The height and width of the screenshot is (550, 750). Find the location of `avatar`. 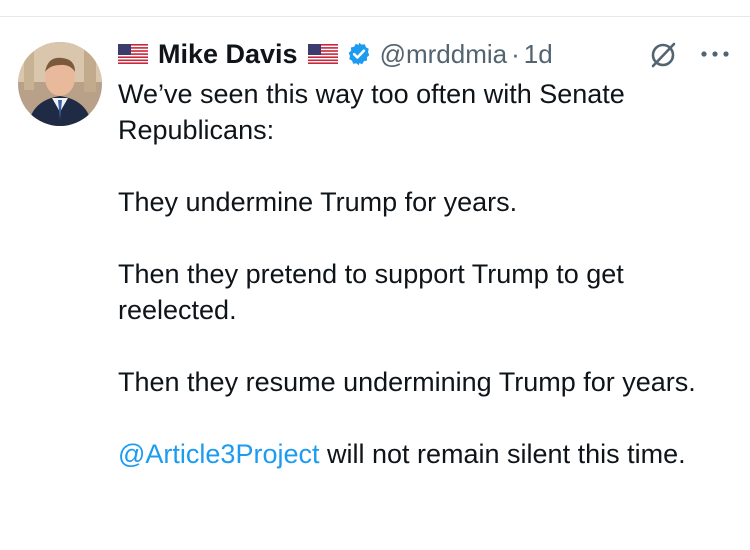

avatar is located at coordinates (60, 84).